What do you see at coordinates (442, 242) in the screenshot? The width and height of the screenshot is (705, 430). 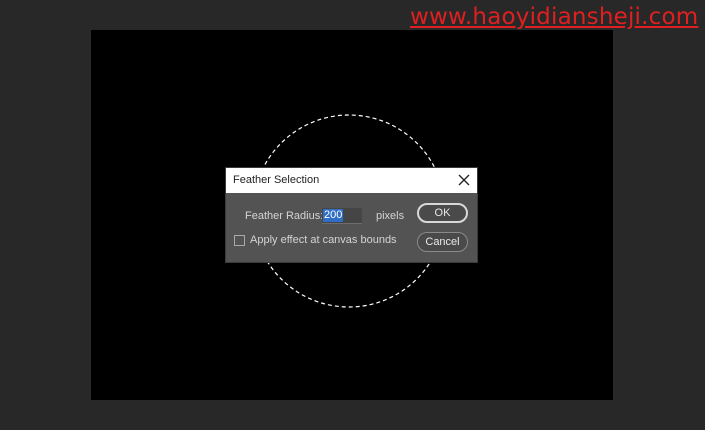 I see `cancel-button: Cancel` at bounding box center [442, 242].